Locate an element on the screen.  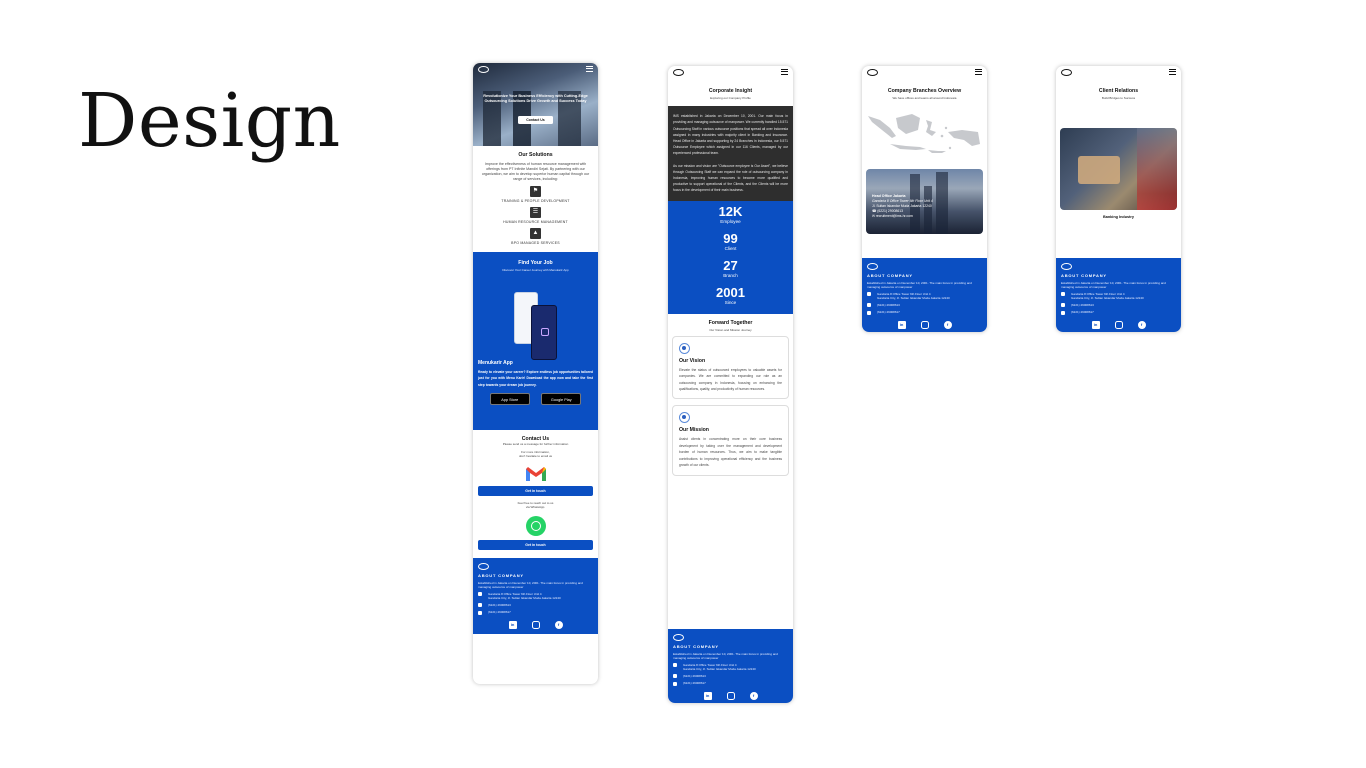
app-screen-front is located at coordinates (544, 333).